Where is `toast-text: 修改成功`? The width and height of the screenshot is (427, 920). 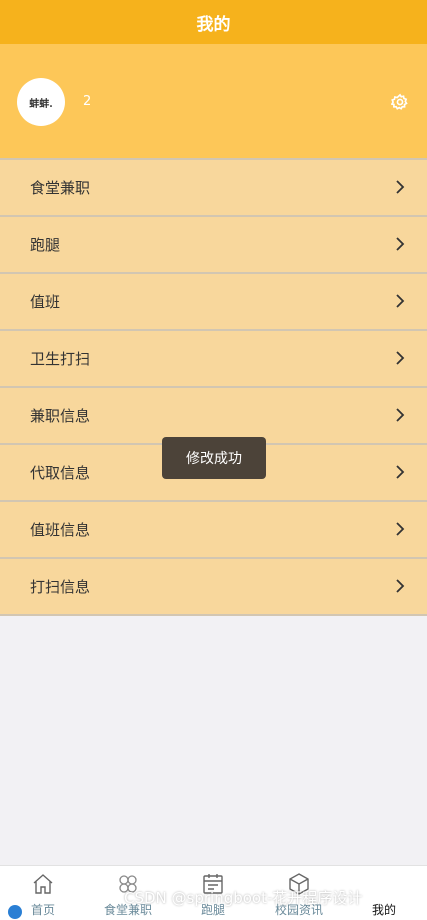 toast-text: 修改成功 is located at coordinates (214, 459).